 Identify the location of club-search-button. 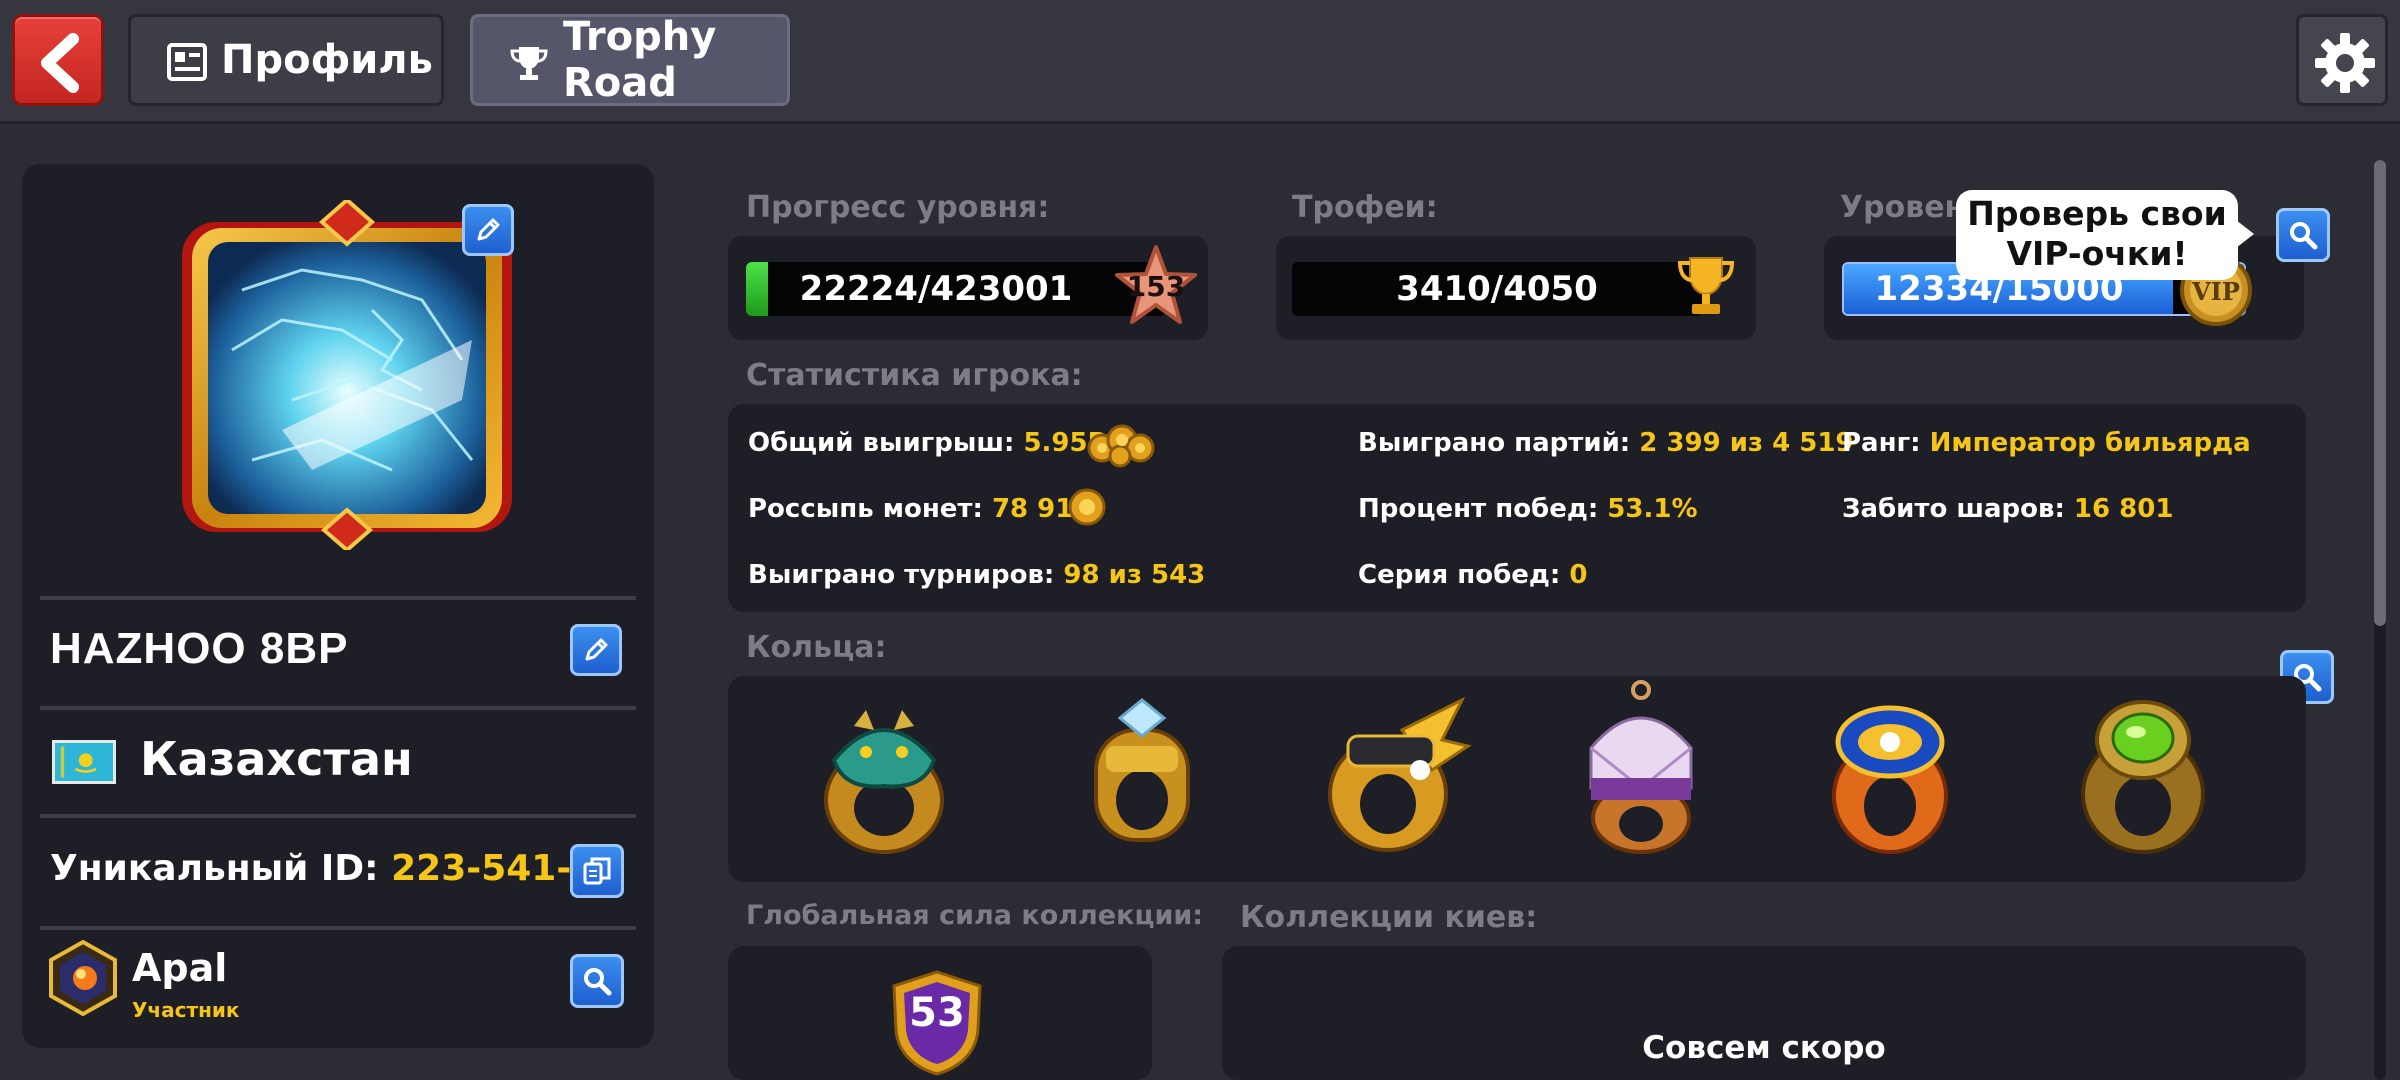
(597, 981).